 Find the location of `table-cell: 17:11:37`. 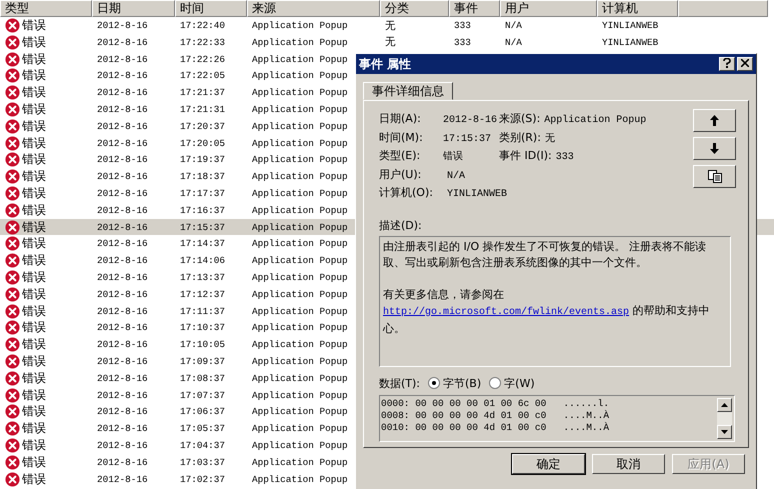

table-cell: 17:11:37 is located at coordinates (203, 311).